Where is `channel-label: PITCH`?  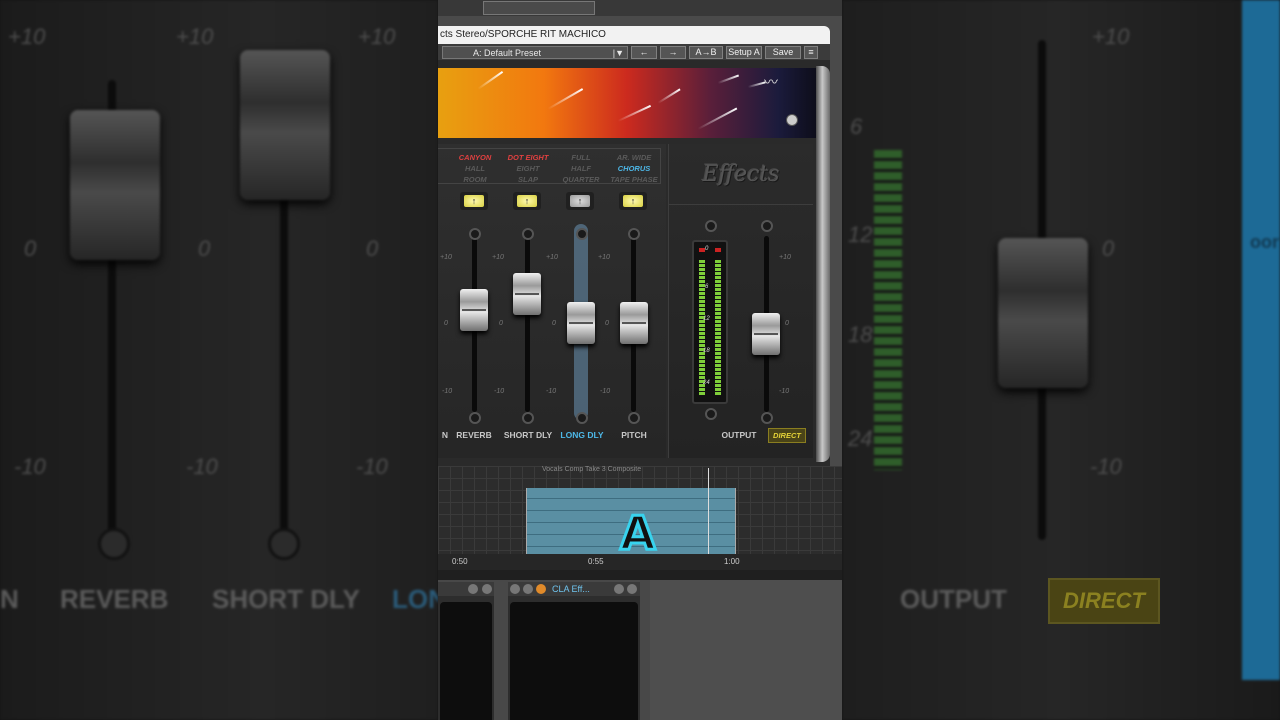
channel-label: PITCH is located at coordinates (634, 435).